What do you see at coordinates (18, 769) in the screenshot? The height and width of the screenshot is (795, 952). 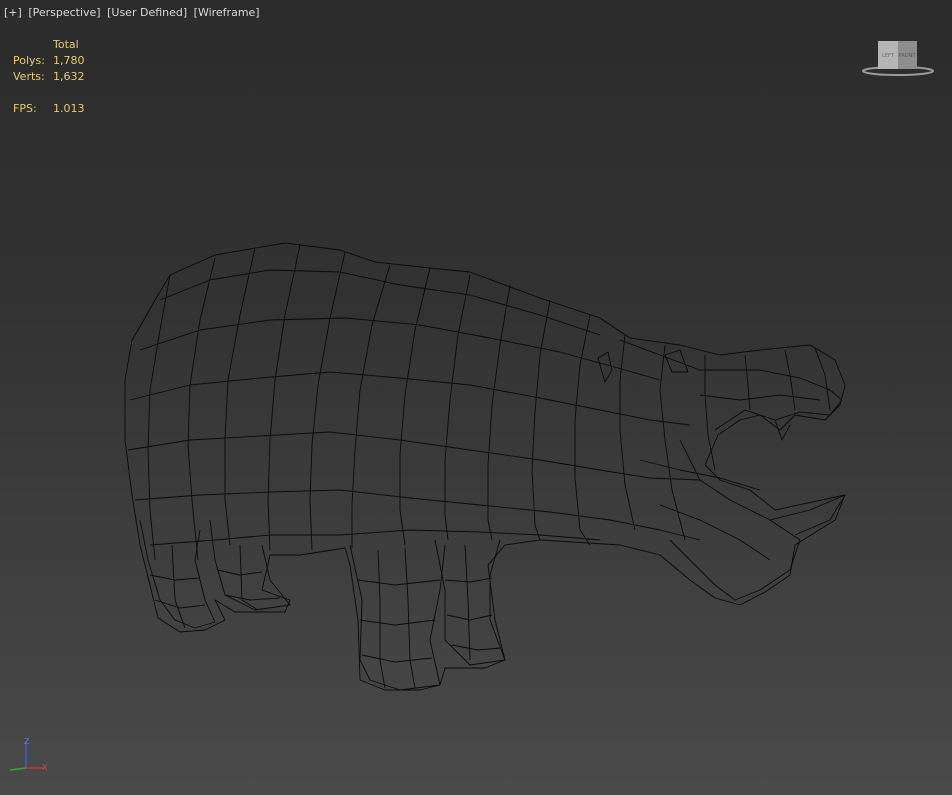 I see `axis-y-line` at bounding box center [18, 769].